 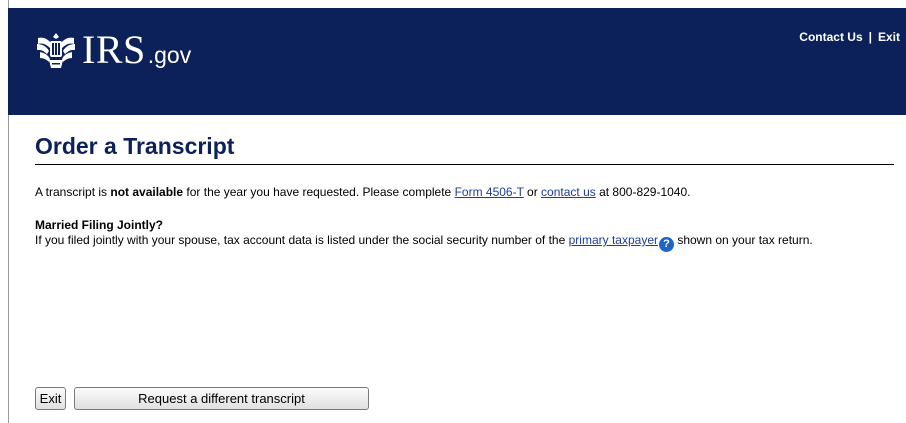 I want to click on contact-us-inline-link: contact us, so click(x=568, y=192).